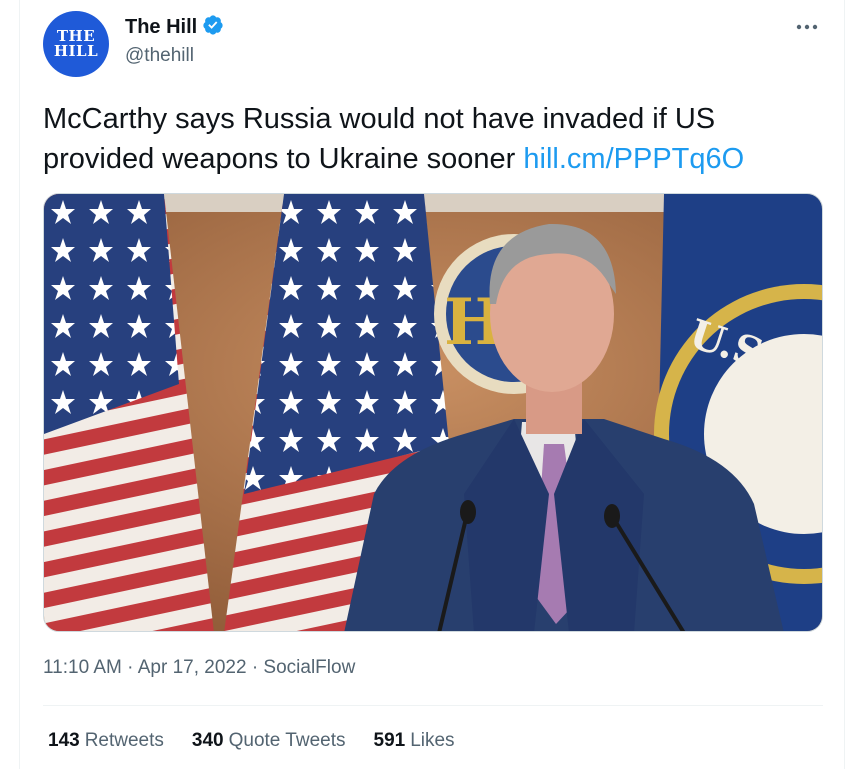 This screenshot has height=769, width=860. What do you see at coordinates (207, 740) in the screenshot?
I see `quote-tweets-count: 340` at bounding box center [207, 740].